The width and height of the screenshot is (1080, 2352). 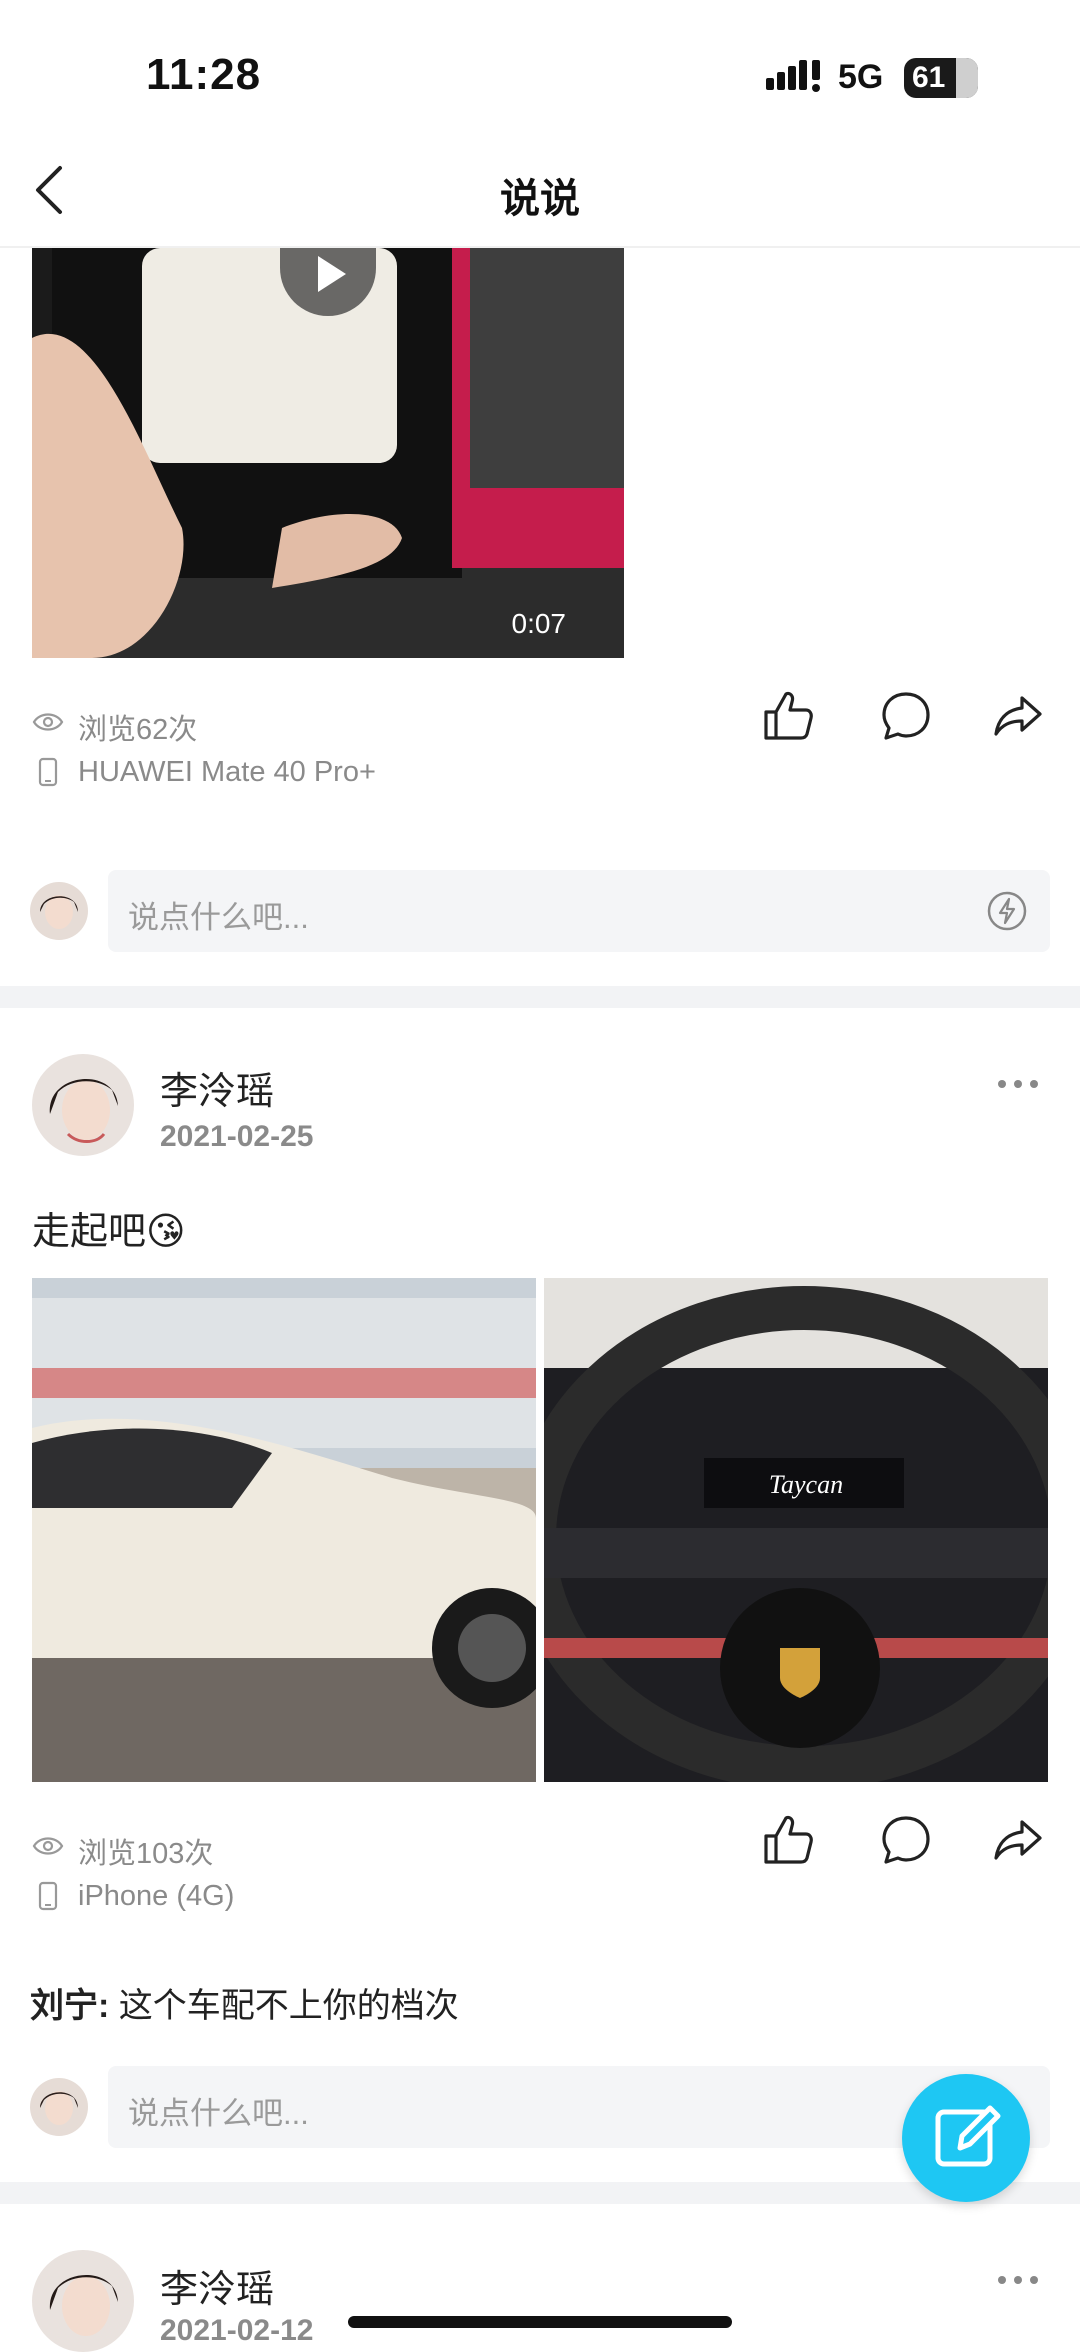 What do you see at coordinates (227, 772) in the screenshot?
I see `device-label: HUAWEI Mate 40 Pro+` at bounding box center [227, 772].